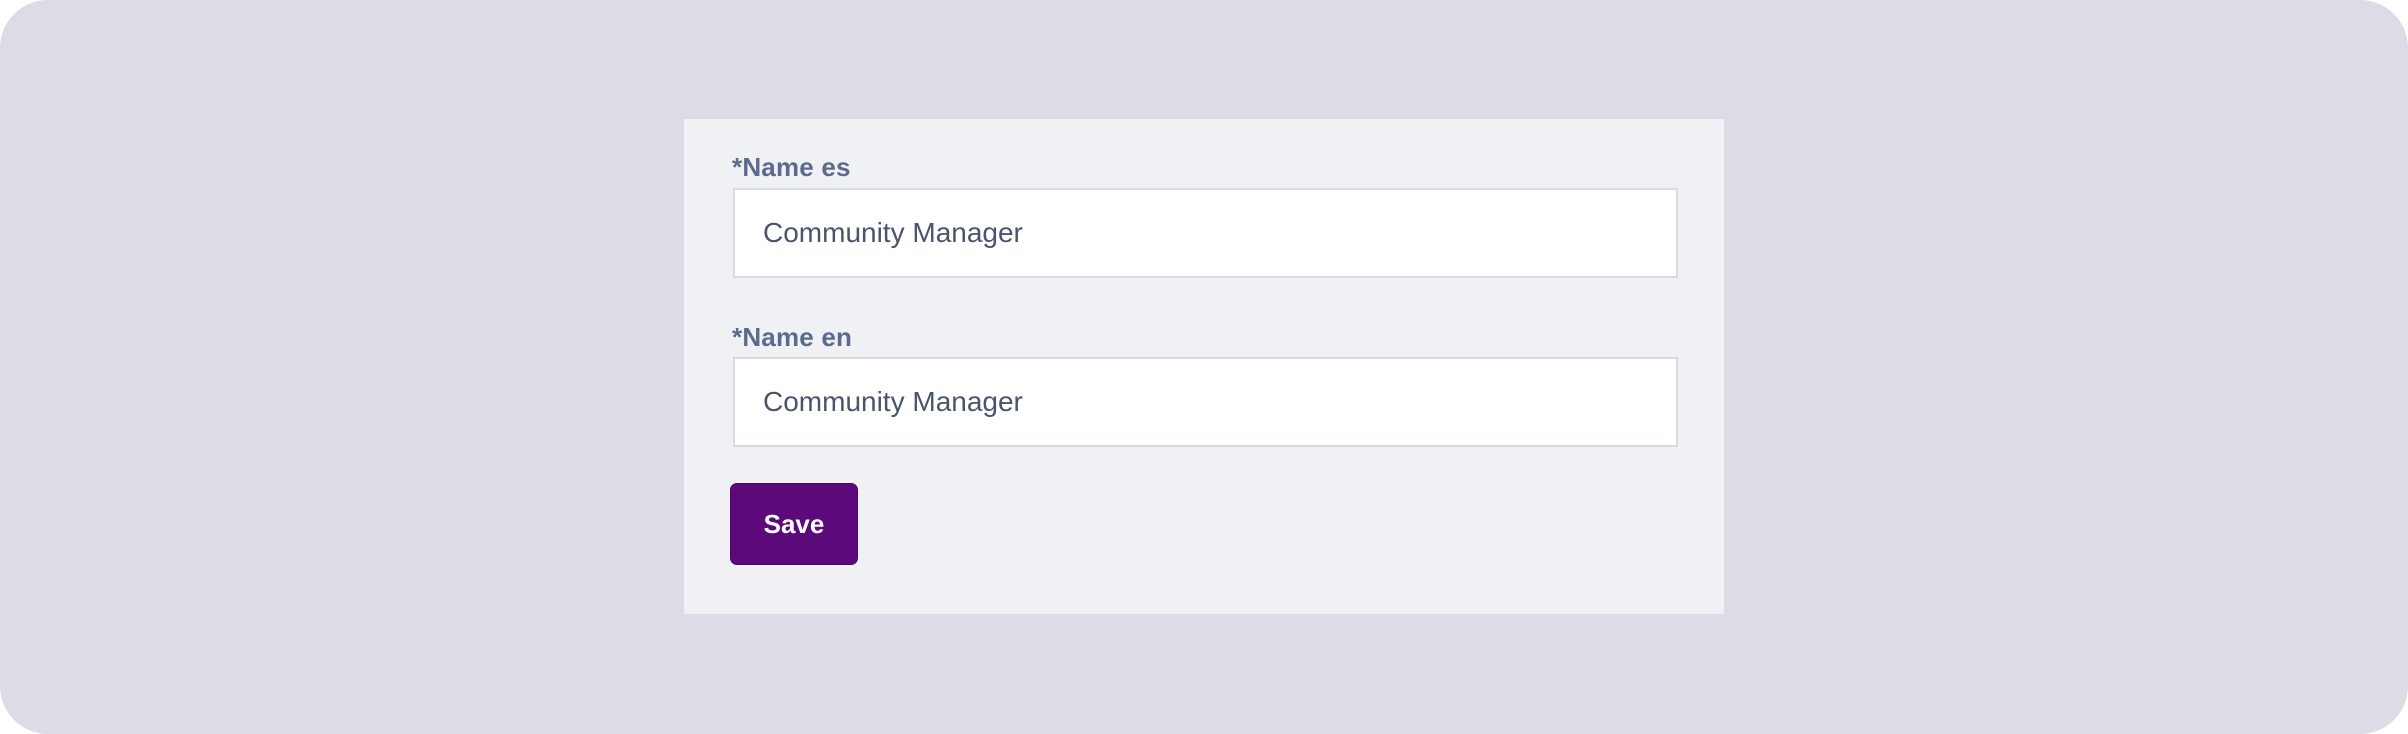 Image resolution: width=2408 pixels, height=734 pixels. I want to click on name-es-label: *Name es, so click(791, 167).